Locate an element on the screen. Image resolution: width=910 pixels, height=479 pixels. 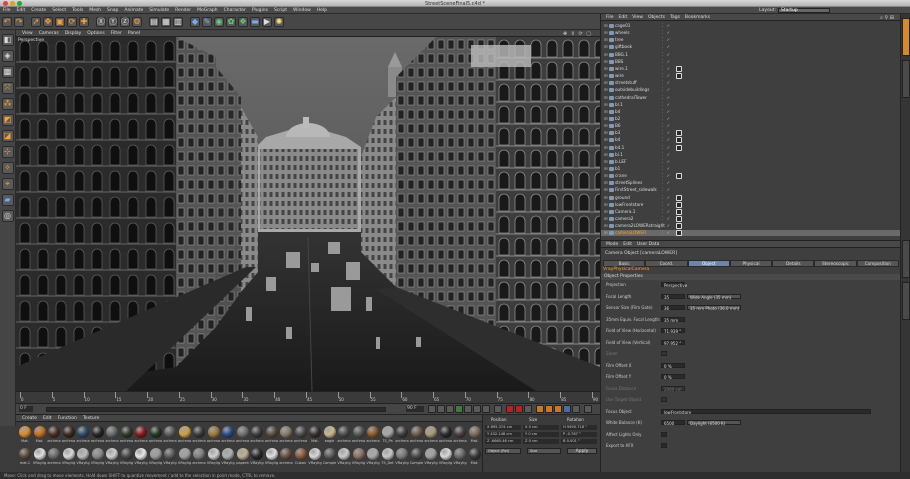
tab-coord: Coord. is located at coordinates (666, 263).